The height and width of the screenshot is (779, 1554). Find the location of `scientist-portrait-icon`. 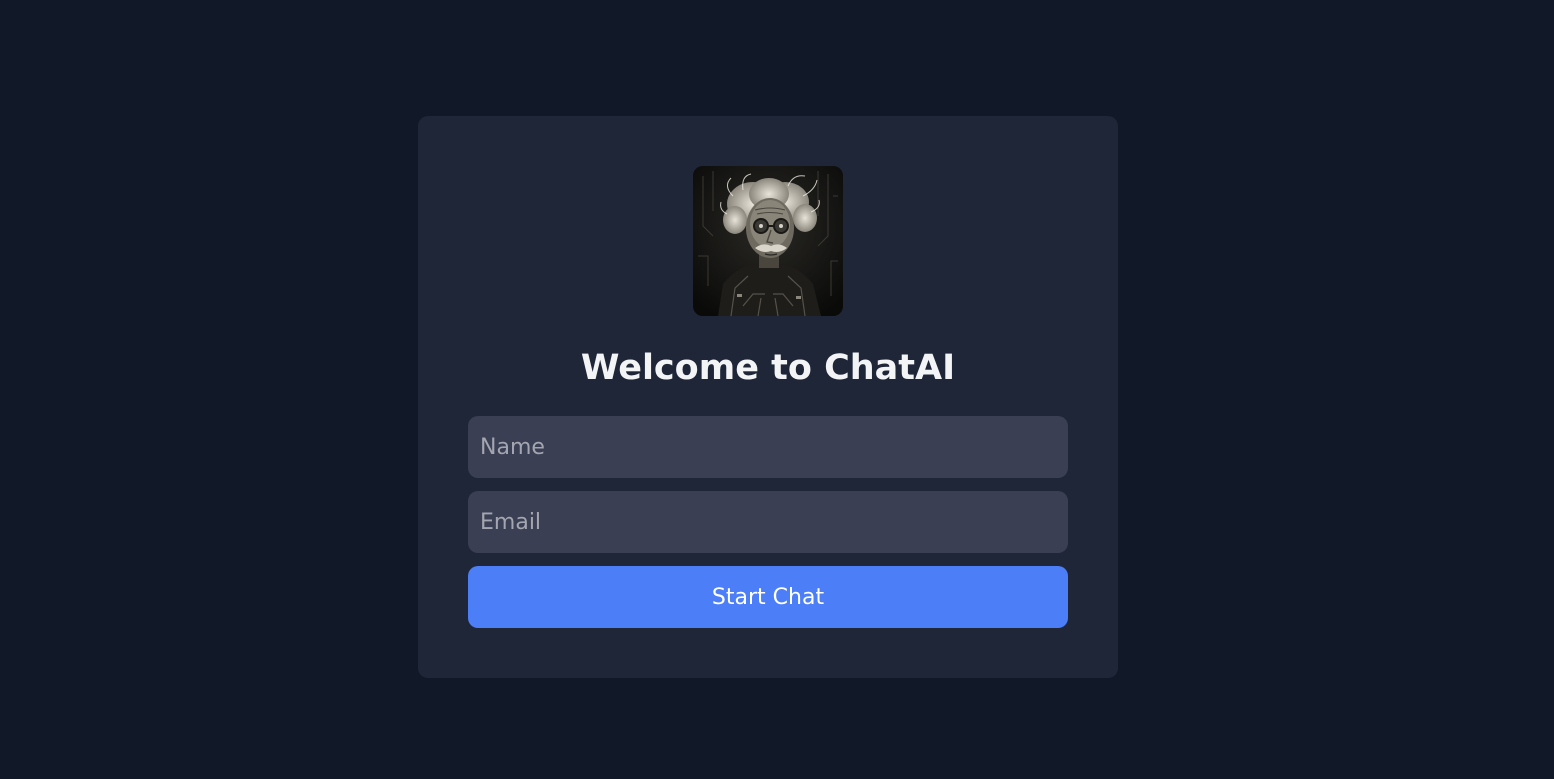

scientist-portrait-icon is located at coordinates (768, 241).